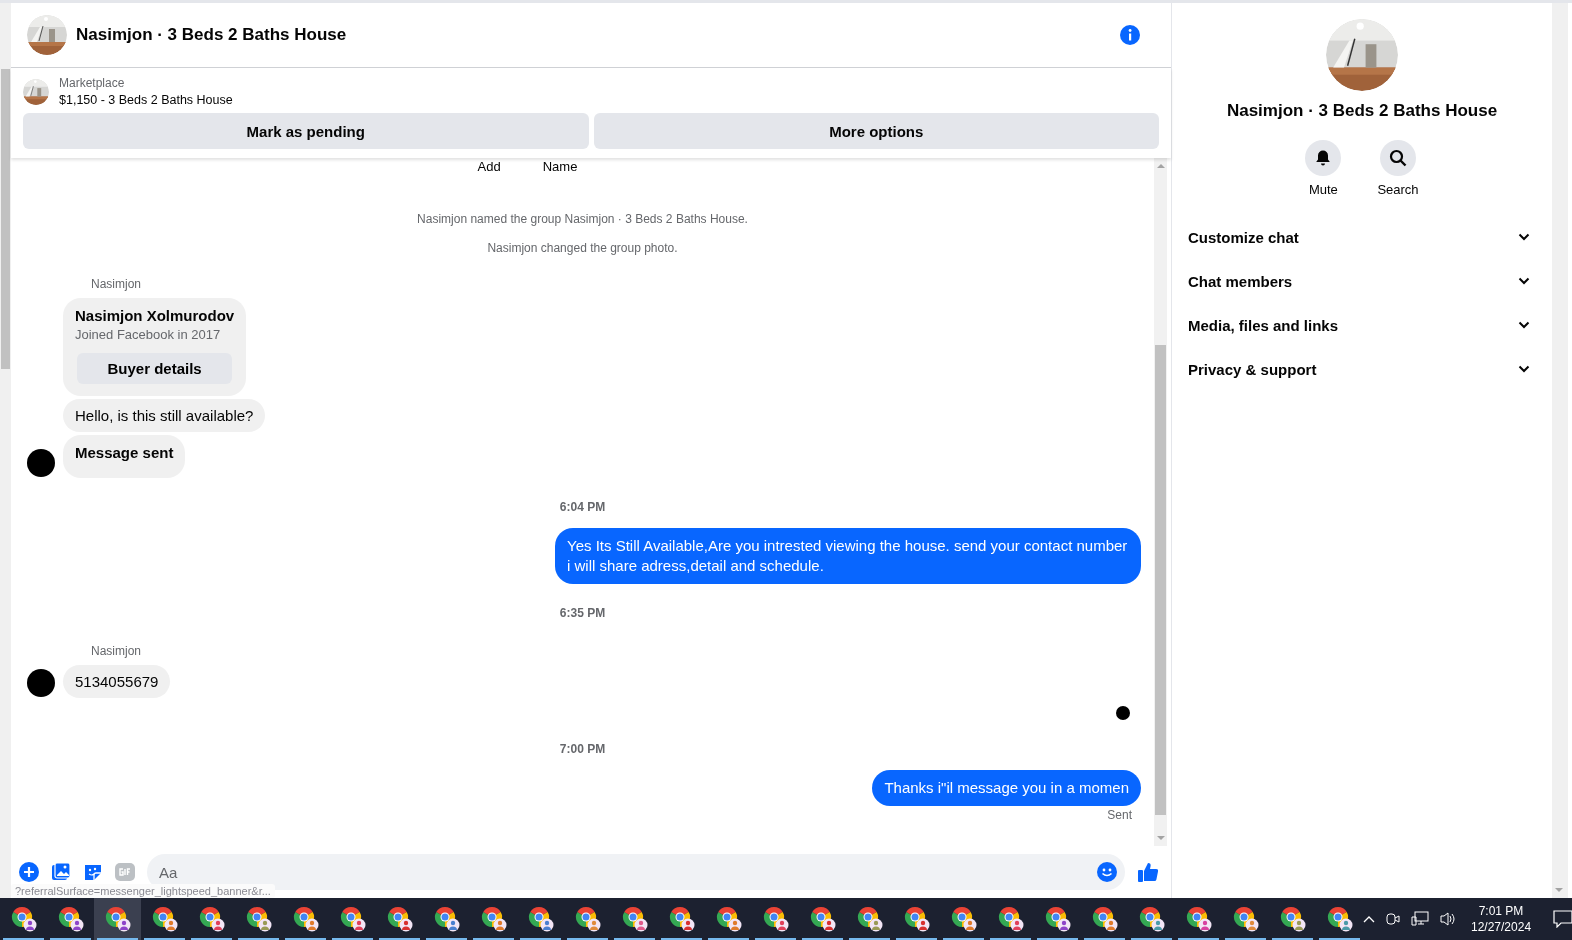 Image resolution: width=1572 pixels, height=940 pixels. What do you see at coordinates (212, 35) in the screenshot?
I see `chat-title: Nasimjon · 3 Beds 2 Baths House` at bounding box center [212, 35].